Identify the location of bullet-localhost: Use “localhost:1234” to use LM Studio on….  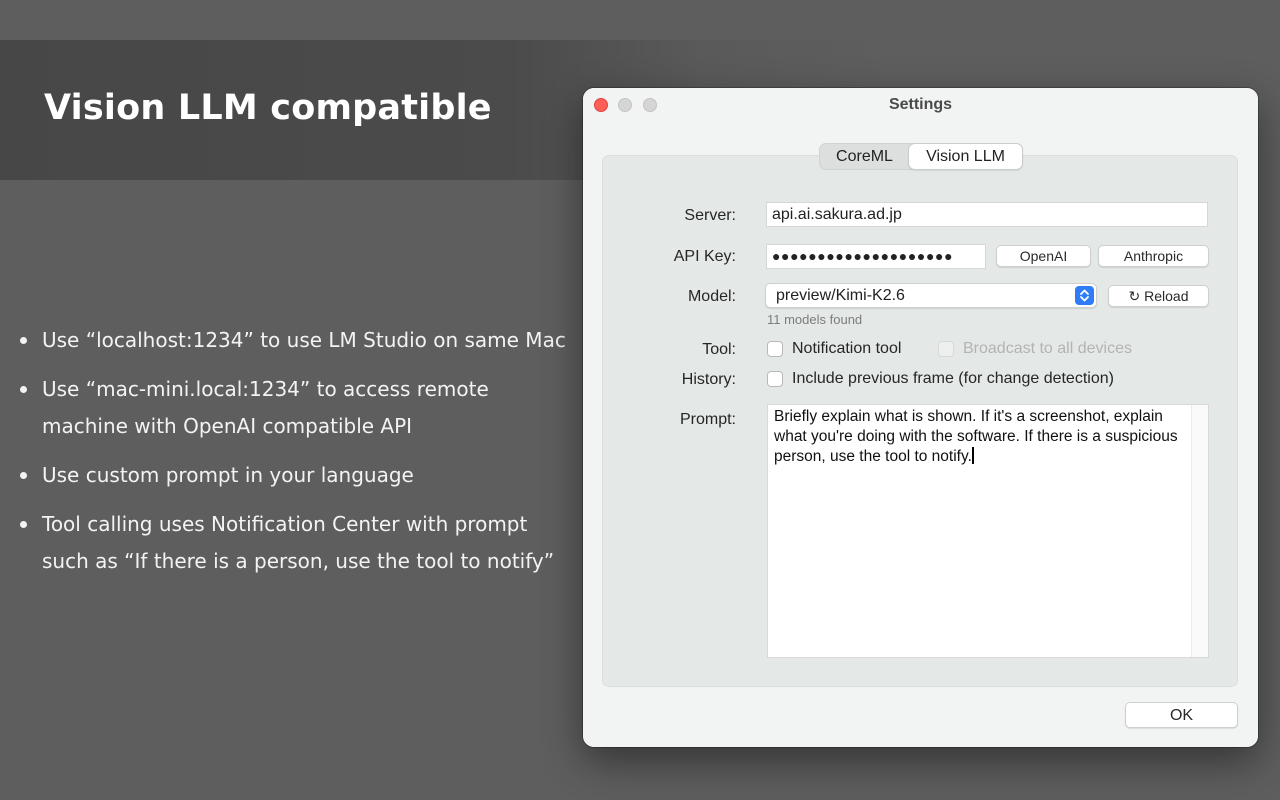
(295, 340).